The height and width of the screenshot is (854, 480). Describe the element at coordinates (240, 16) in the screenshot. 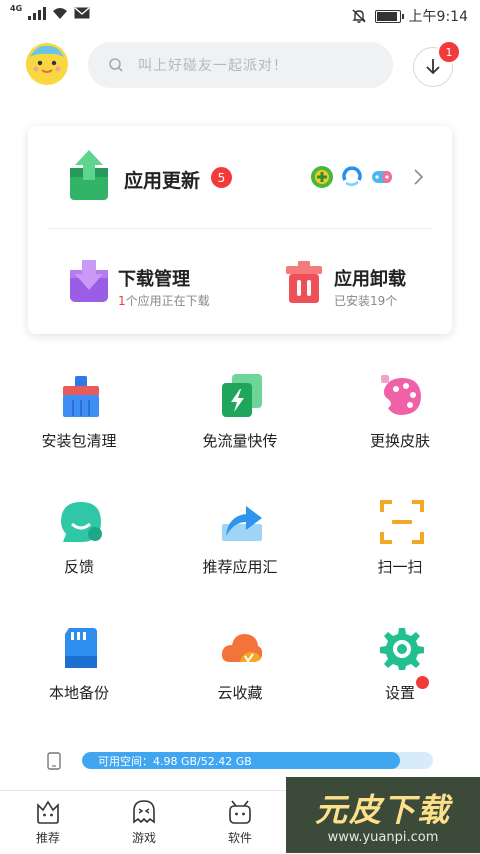

I see `status-bar: 4G 上午9:14` at that location.